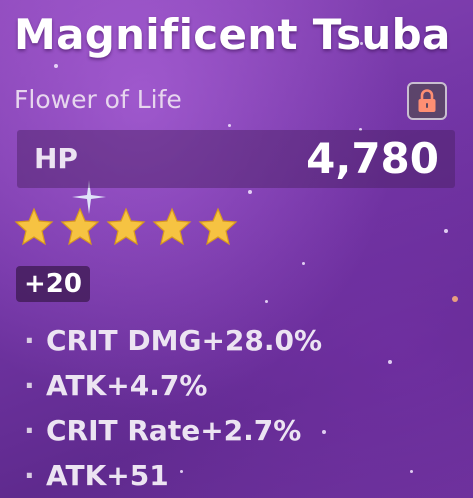 This screenshot has height=498, width=473. I want to click on lock-icon, so click(427, 100).